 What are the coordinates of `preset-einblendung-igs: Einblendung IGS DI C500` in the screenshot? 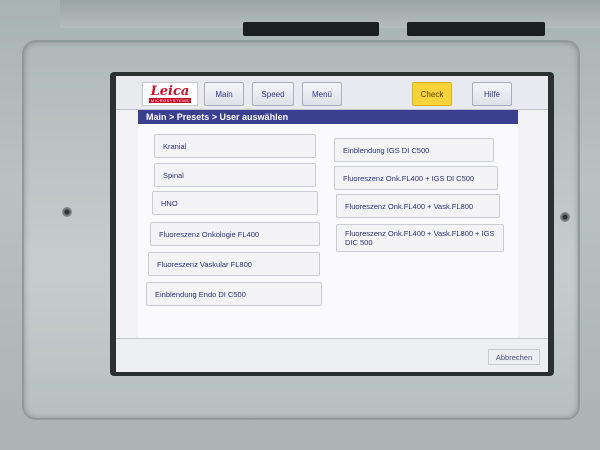 It's located at (414, 150).